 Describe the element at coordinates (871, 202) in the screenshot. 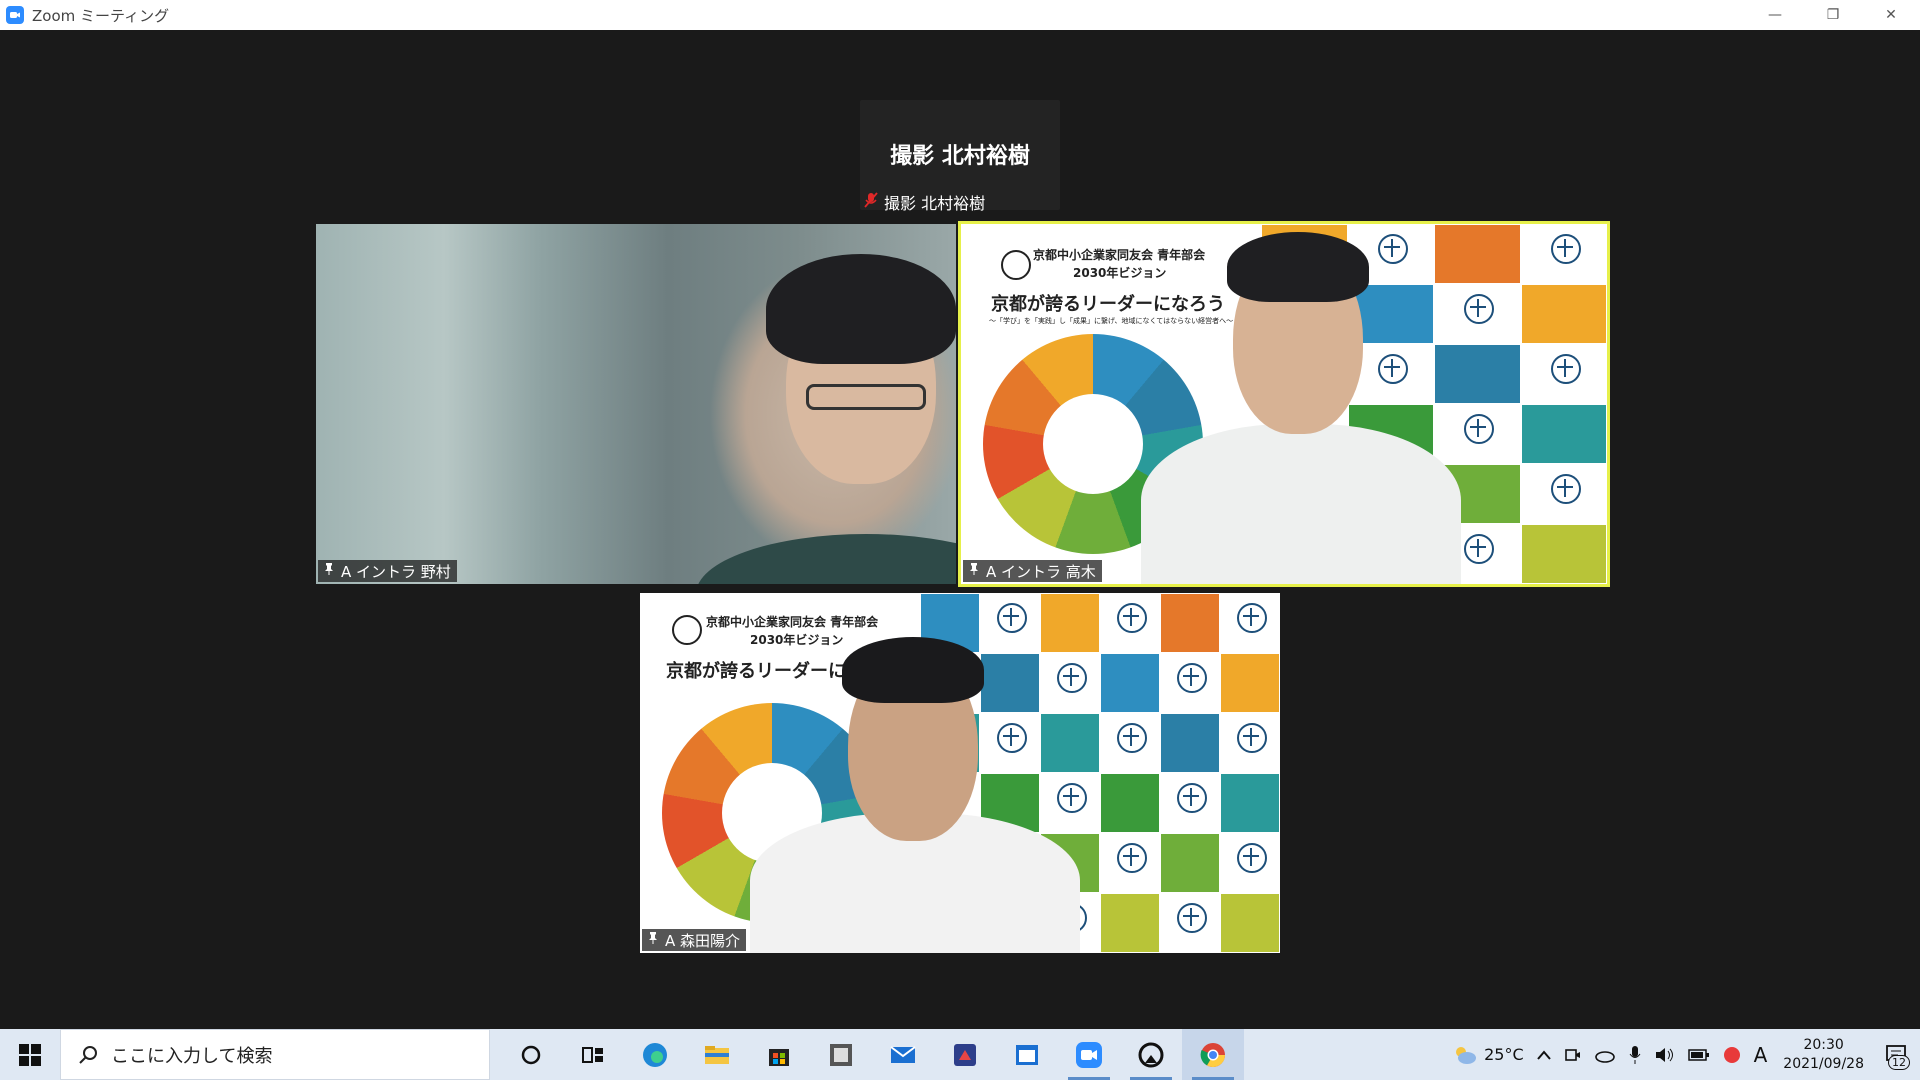

I see `muted-mic-icon` at that location.